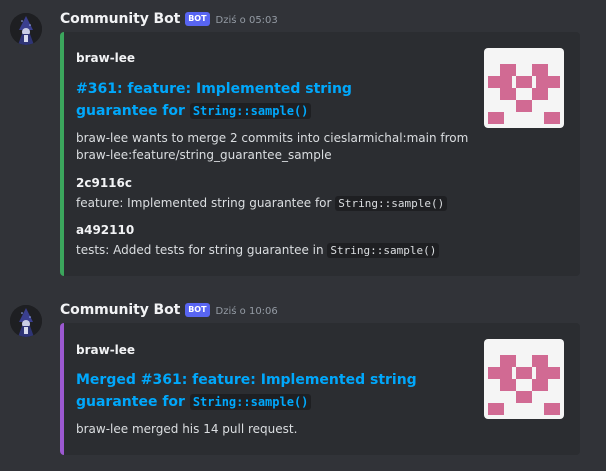  What do you see at coordinates (204, 155) in the screenshot?
I see `description-line: braw-lee:feature/string_guarantee_sample` at bounding box center [204, 155].